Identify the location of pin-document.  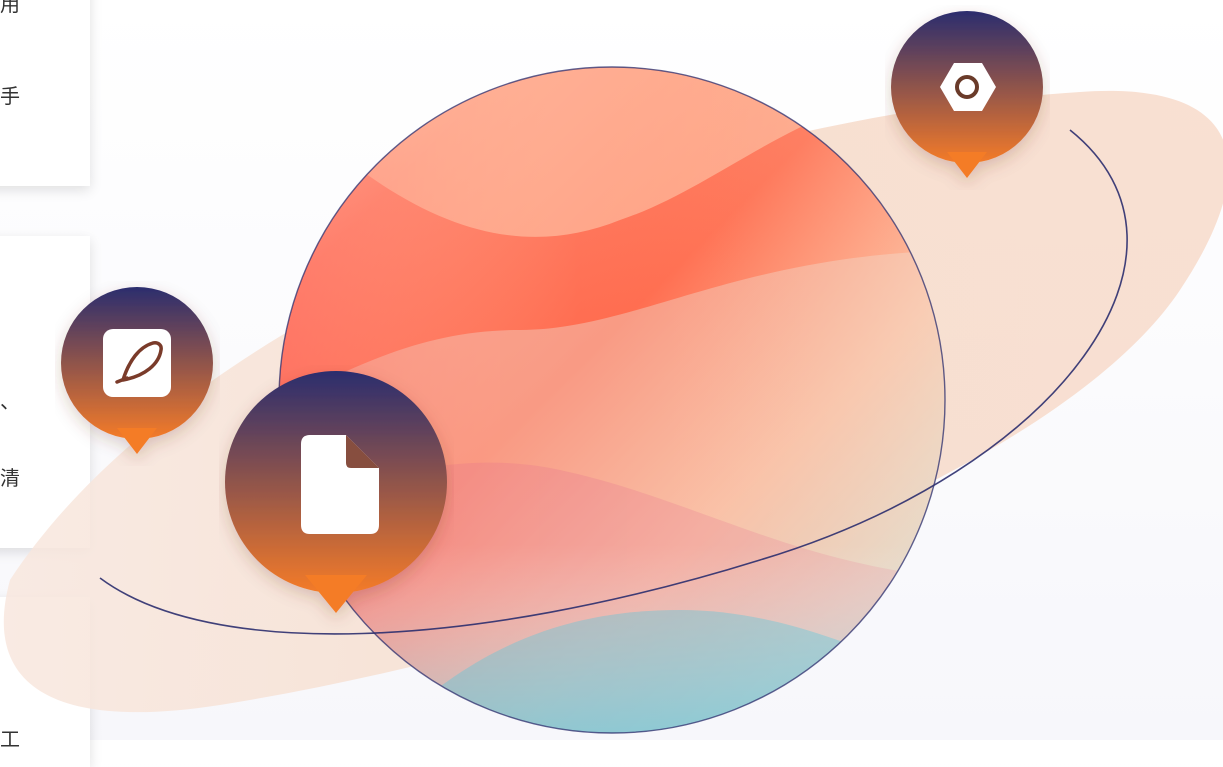
(336, 499).